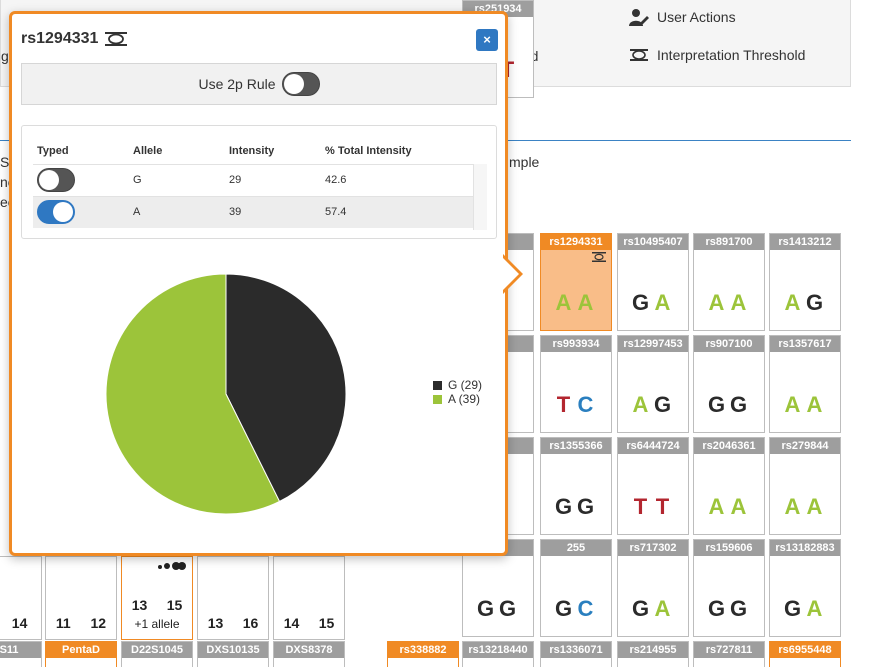  I want to click on typed-toggle-a, so click(56, 212).